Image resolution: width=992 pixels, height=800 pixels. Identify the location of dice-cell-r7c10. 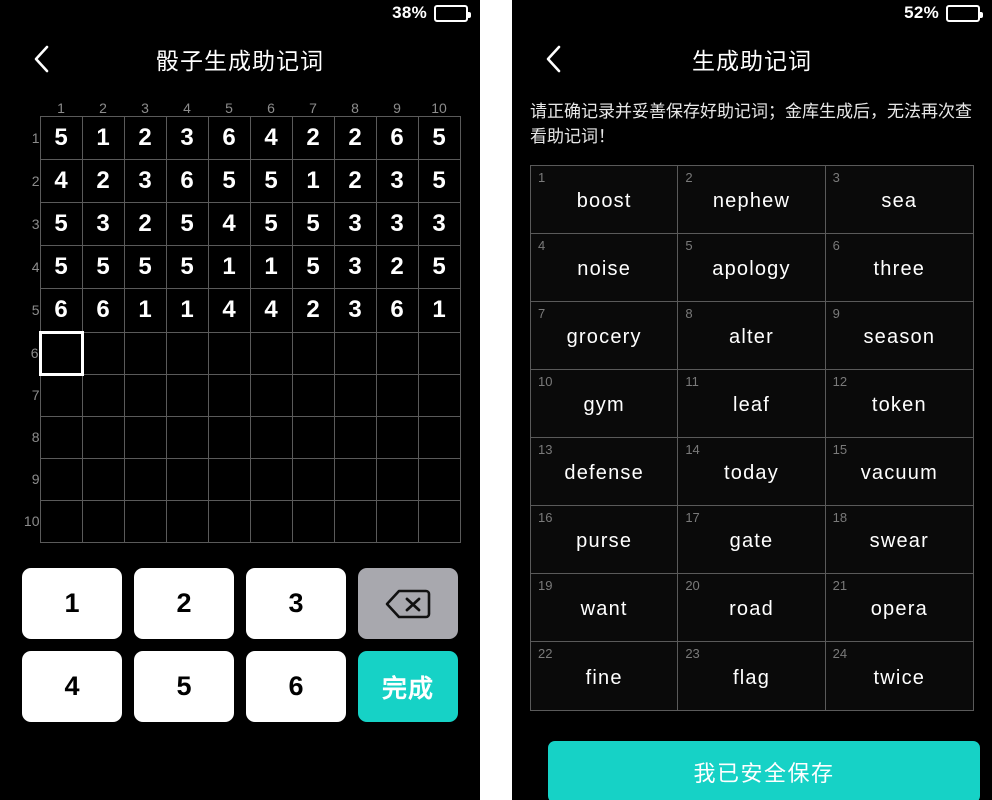
(439, 395).